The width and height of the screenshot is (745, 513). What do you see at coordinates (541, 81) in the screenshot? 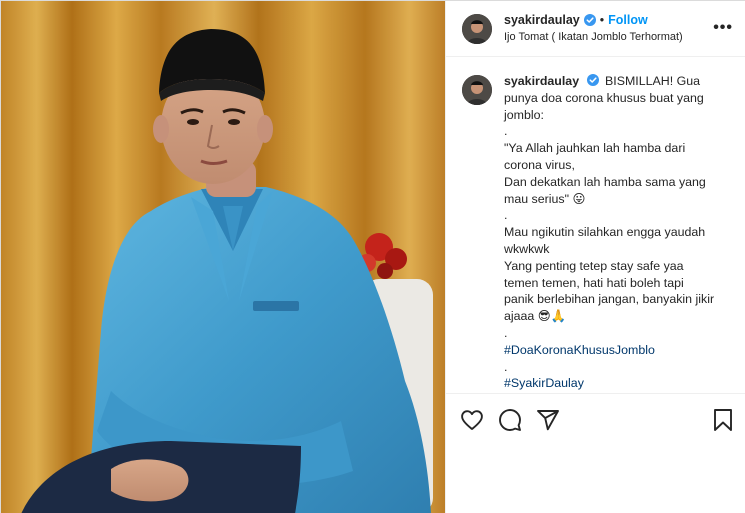
I see `caption-username: syakirdaulay` at bounding box center [541, 81].